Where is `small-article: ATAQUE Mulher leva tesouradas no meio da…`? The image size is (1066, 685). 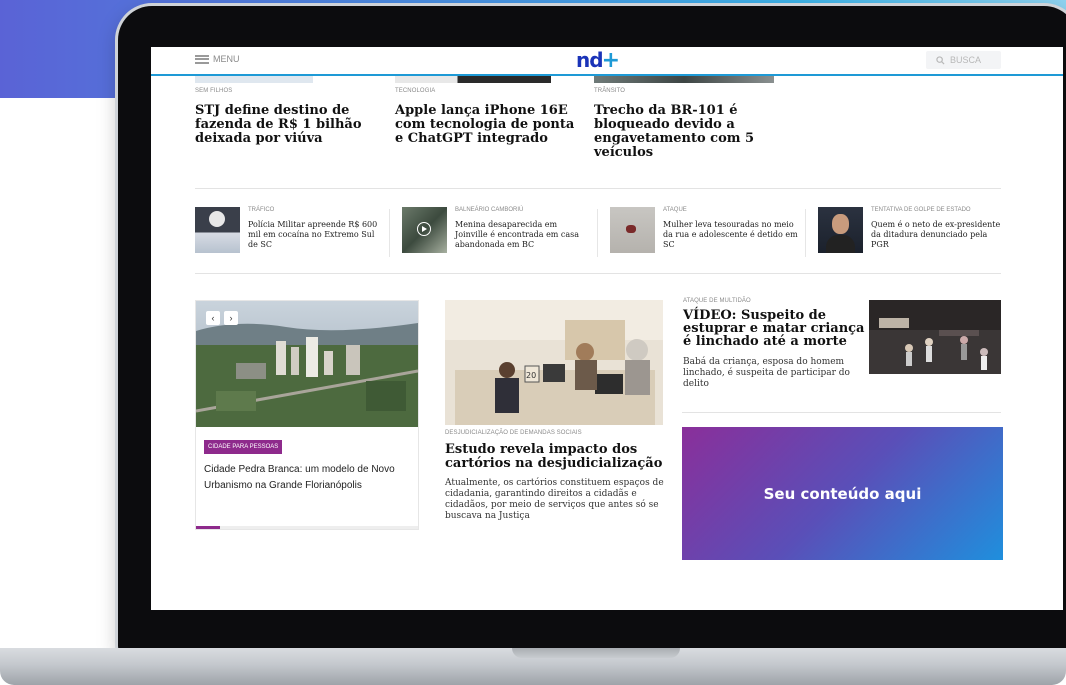 small-article: ATAQUE Mulher leva tesouradas no meio da… is located at coordinates (705, 232).